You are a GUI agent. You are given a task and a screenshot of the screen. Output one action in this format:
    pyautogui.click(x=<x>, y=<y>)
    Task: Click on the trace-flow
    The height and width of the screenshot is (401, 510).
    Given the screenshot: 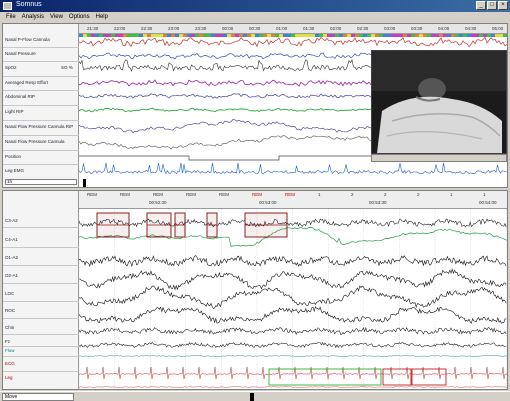 What is the action you would take?
    pyautogui.click(x=293, y=356)
    